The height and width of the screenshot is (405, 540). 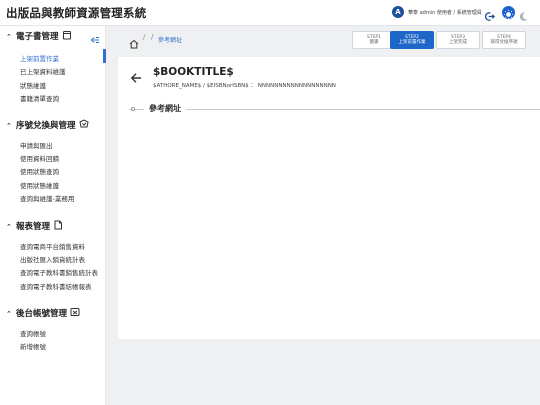 I want to click on sidebar-item-apply-export: 申請與匯出, so click(x=36, y=145).